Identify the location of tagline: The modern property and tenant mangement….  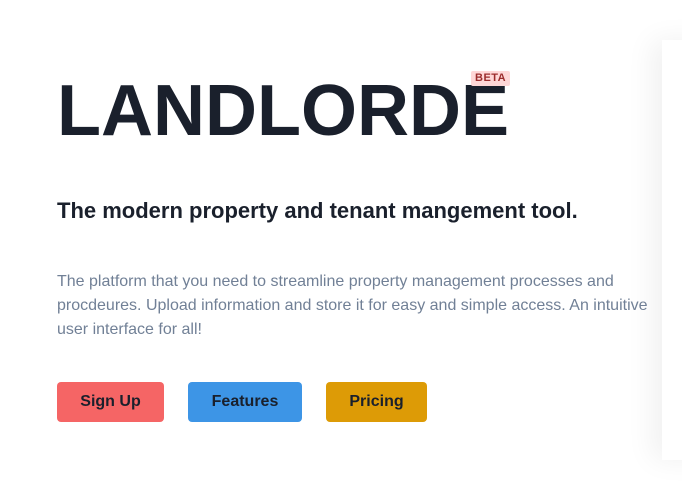
(317, 210).